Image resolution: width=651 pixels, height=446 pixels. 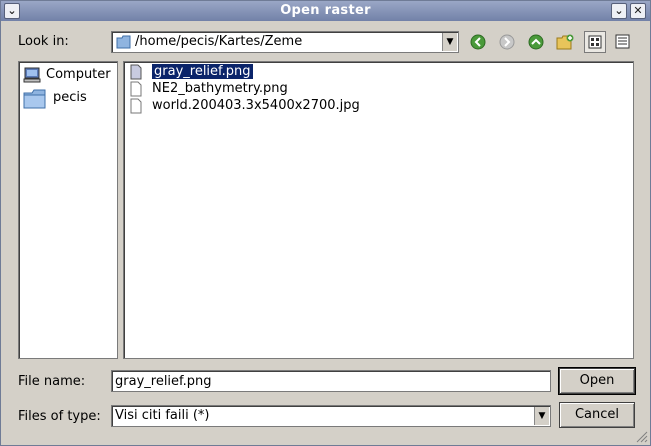 I want to click on place-label: Computer, so click(x=78, y=74).